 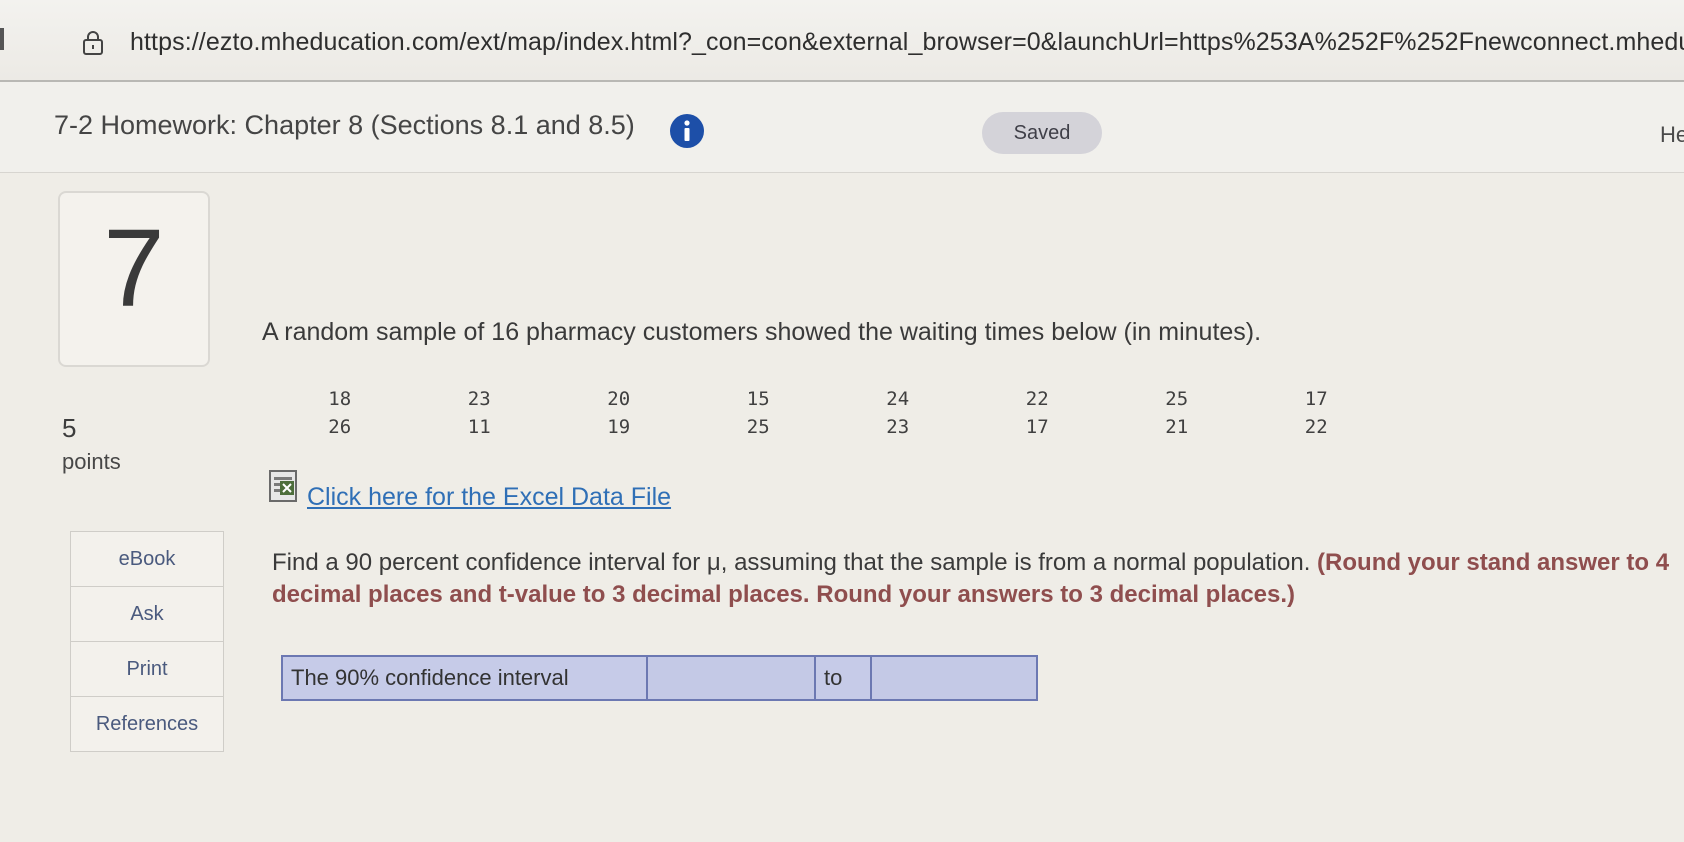 I want to click on info-icon, so click(x=687, y=131).